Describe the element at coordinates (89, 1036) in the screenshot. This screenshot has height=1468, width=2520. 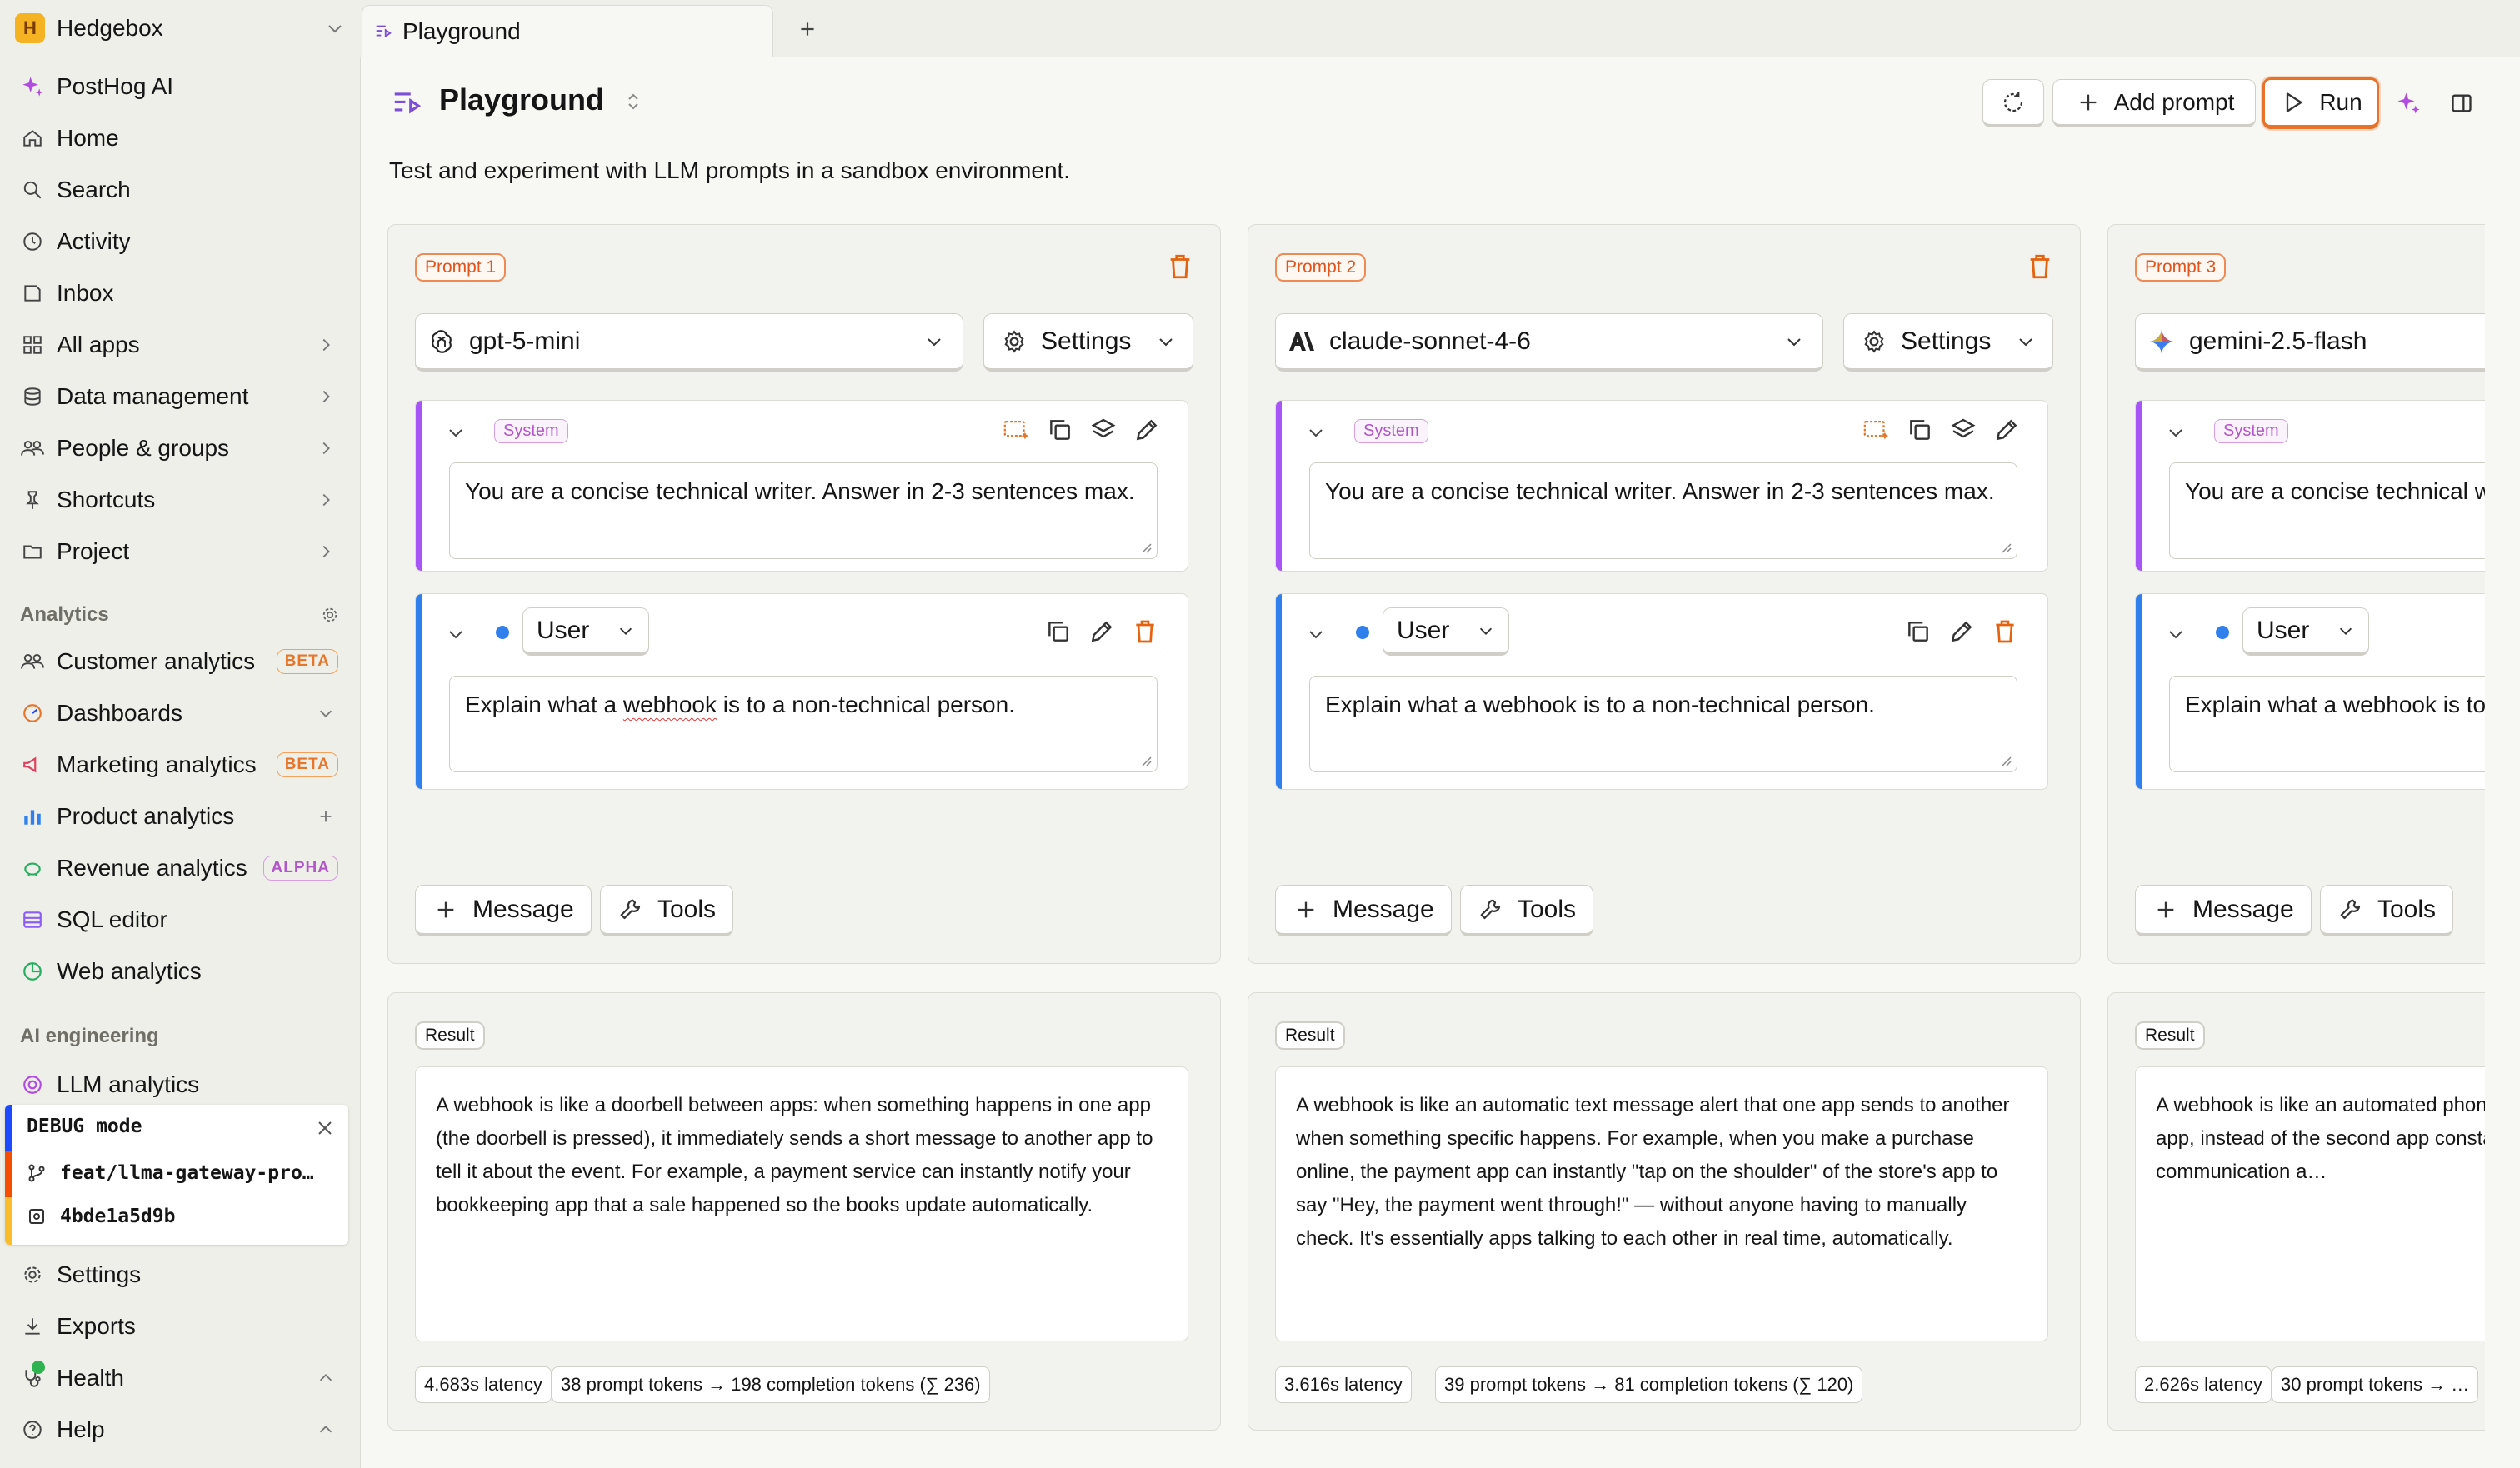
I see `section-title-ai-engineering: AI engineering` at that location.